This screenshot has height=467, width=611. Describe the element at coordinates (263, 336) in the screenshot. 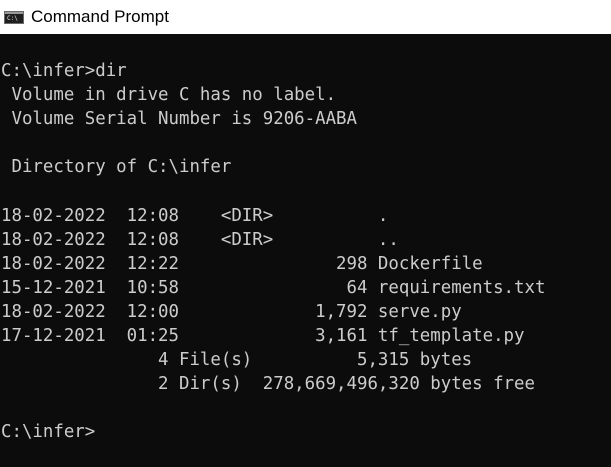

I see `file-entry-tf-template: 17-12-2021 01:25 3,161 tf_template.py` at that location.